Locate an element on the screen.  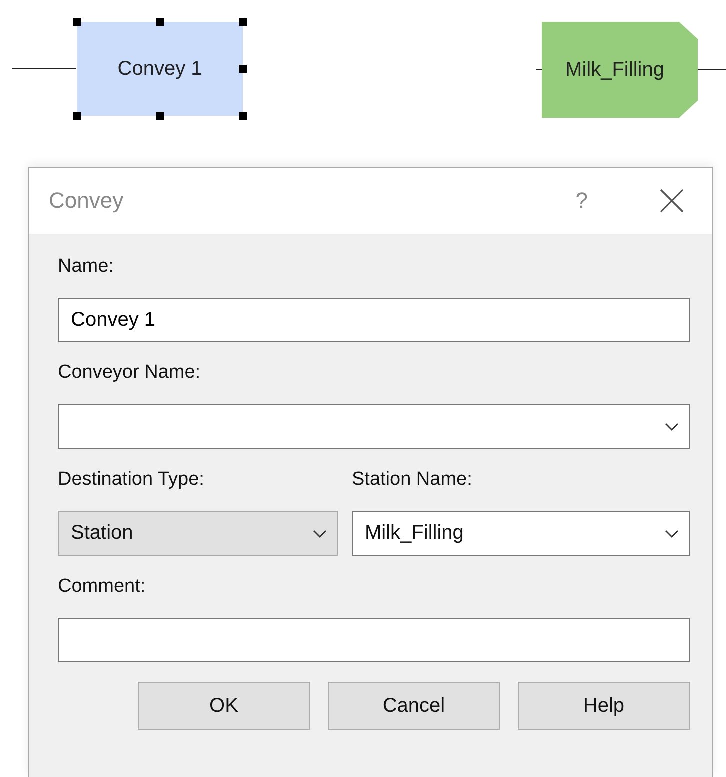
help-button: ? is located at coordinates (582, 201).